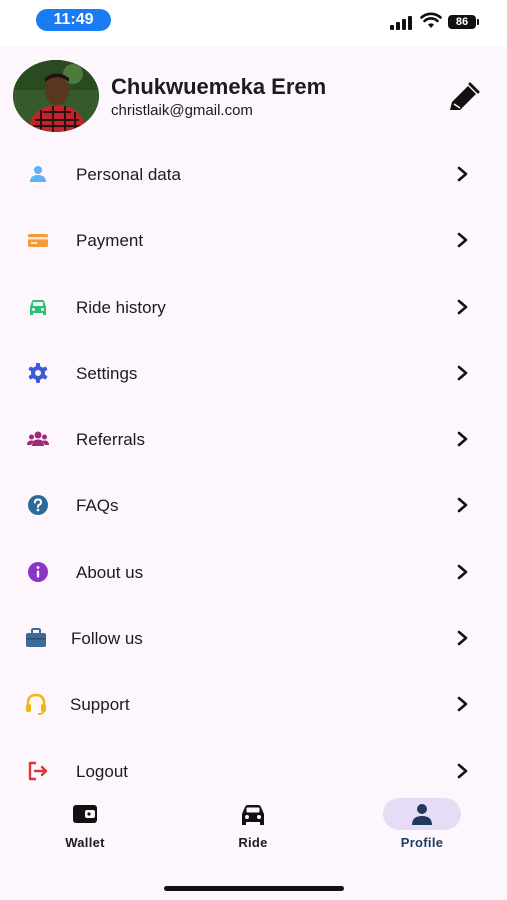 Image resolution: width=507 pixels, height=900 pixels. Describe the element at coordinates (253, 842) in the screenshot. I see `nav-label: Ride` at that location.